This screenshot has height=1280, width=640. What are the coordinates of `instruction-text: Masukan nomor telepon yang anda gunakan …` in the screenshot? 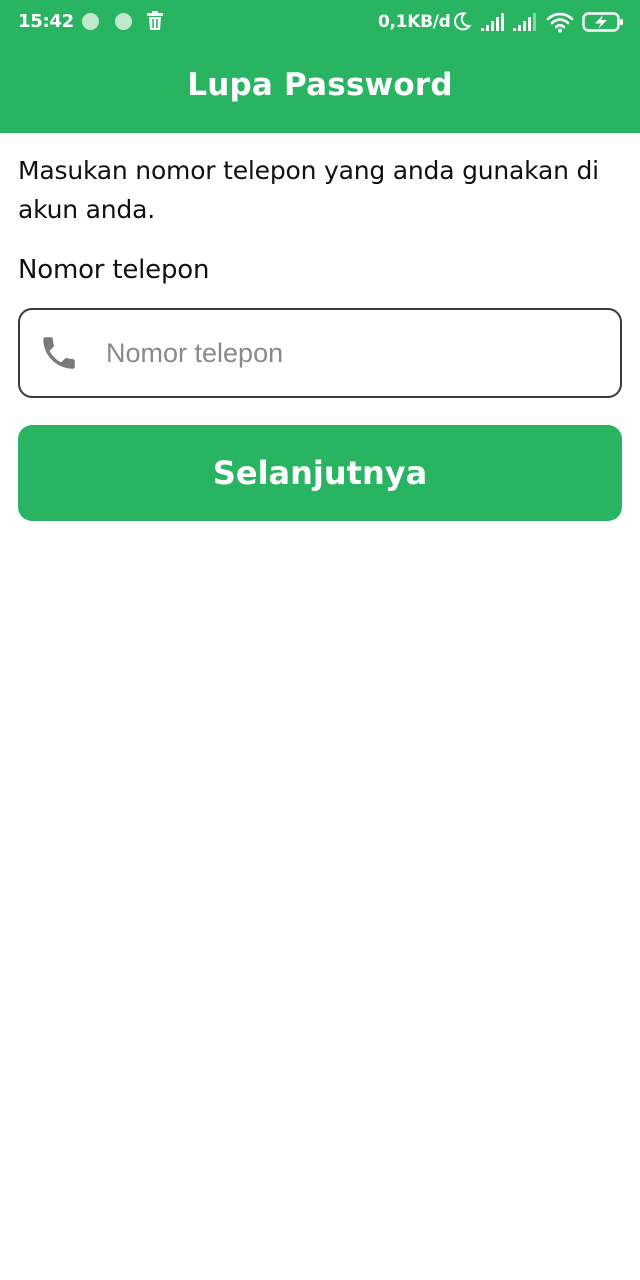 It's located at (308, 190).